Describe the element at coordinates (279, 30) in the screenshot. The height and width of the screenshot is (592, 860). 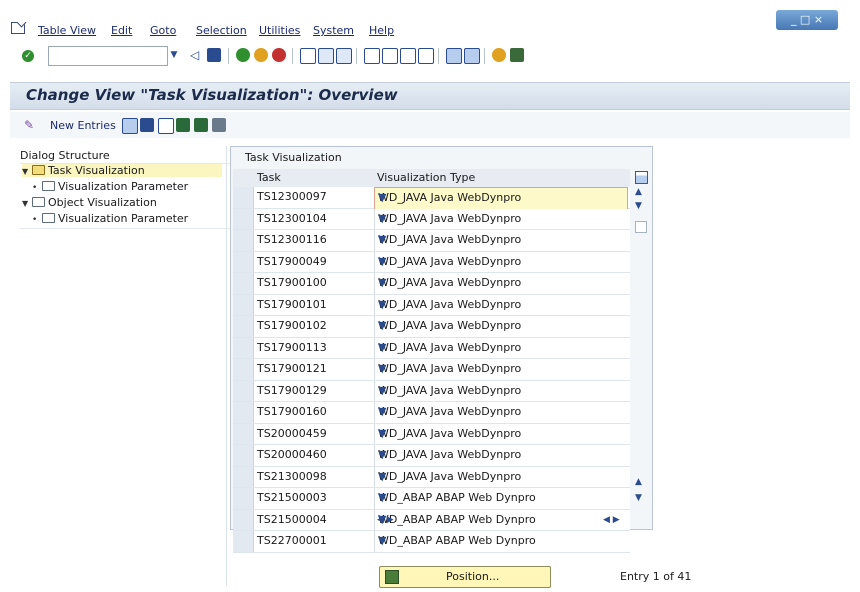
I see `menu-utilities: Utilities` at that location.